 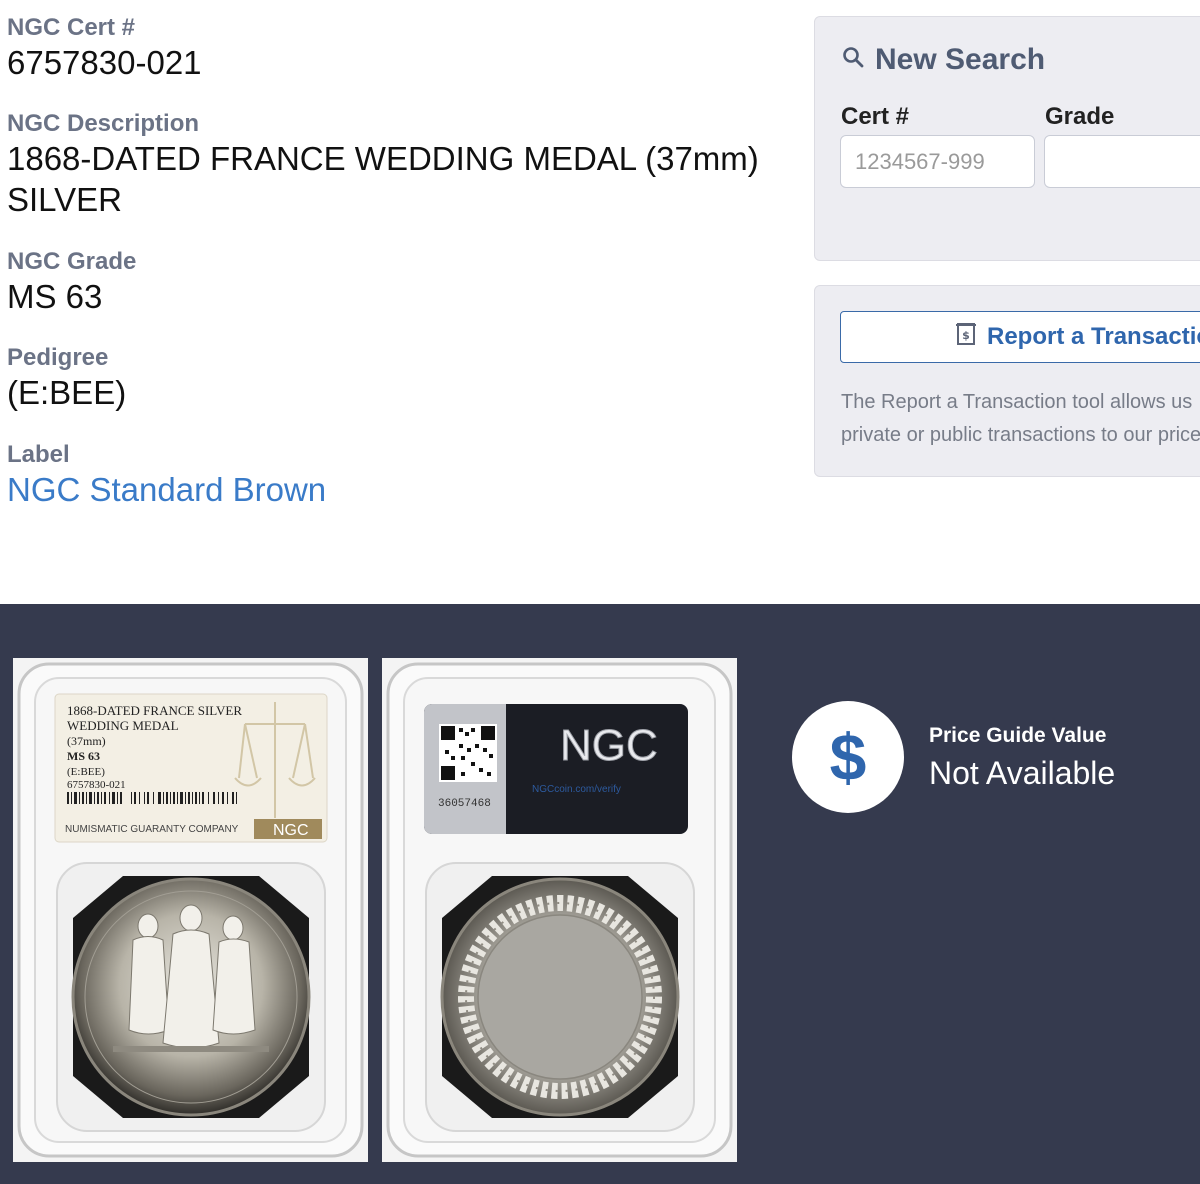 I want to click on pedigree-value: (E:BEE), so click(x=67, y=392).